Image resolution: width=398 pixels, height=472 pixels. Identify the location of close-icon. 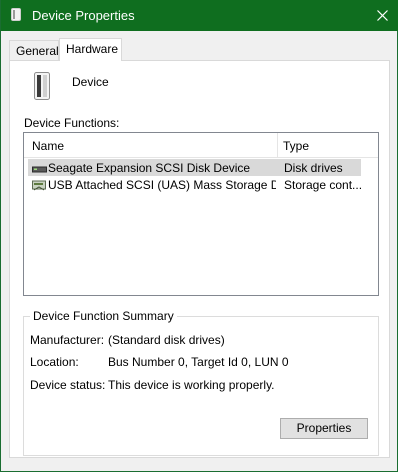
(382, 15).